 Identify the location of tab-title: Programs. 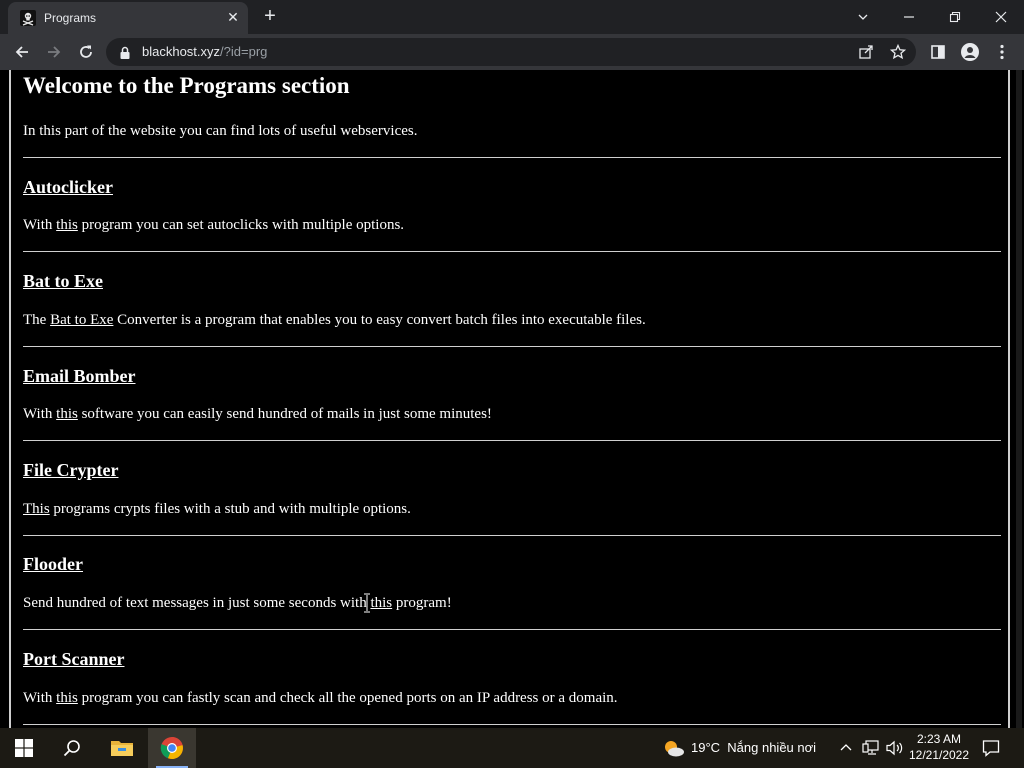
(70, 18).